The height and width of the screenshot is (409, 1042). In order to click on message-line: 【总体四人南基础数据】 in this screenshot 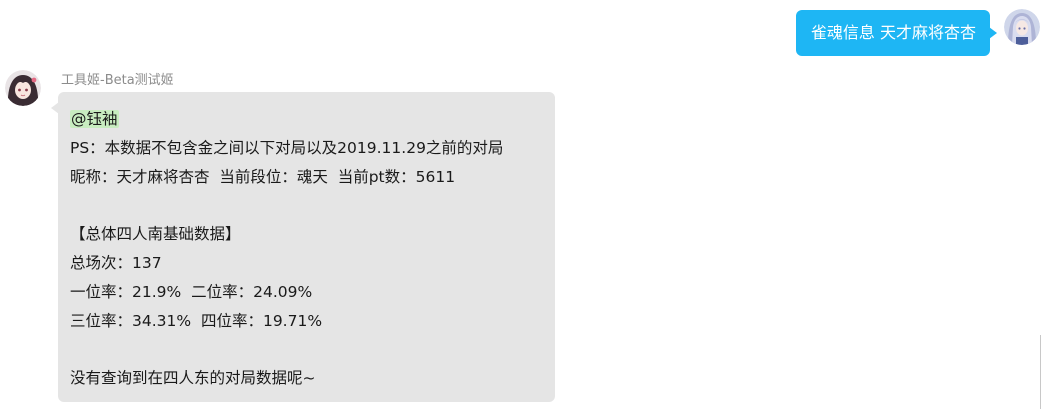, I will do `click(155, 234)`.